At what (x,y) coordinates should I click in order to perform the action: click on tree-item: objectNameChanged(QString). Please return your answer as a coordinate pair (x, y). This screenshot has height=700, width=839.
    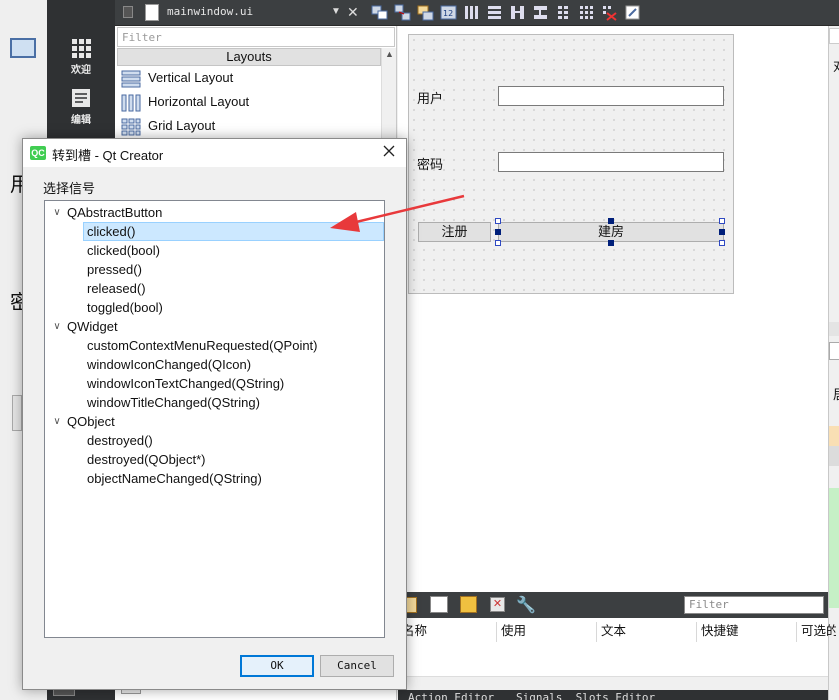
    Looking at the image, I should click on (214, 478).